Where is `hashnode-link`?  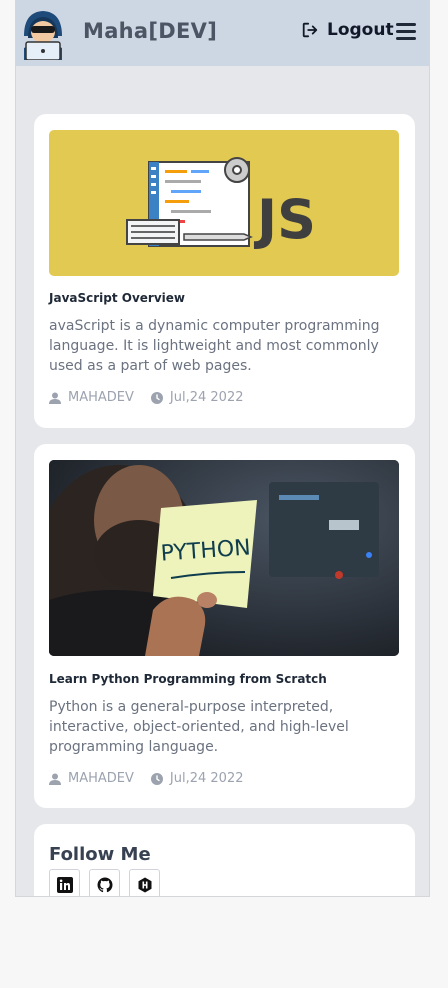 hashnode-link is located at coordinates (144, 882).